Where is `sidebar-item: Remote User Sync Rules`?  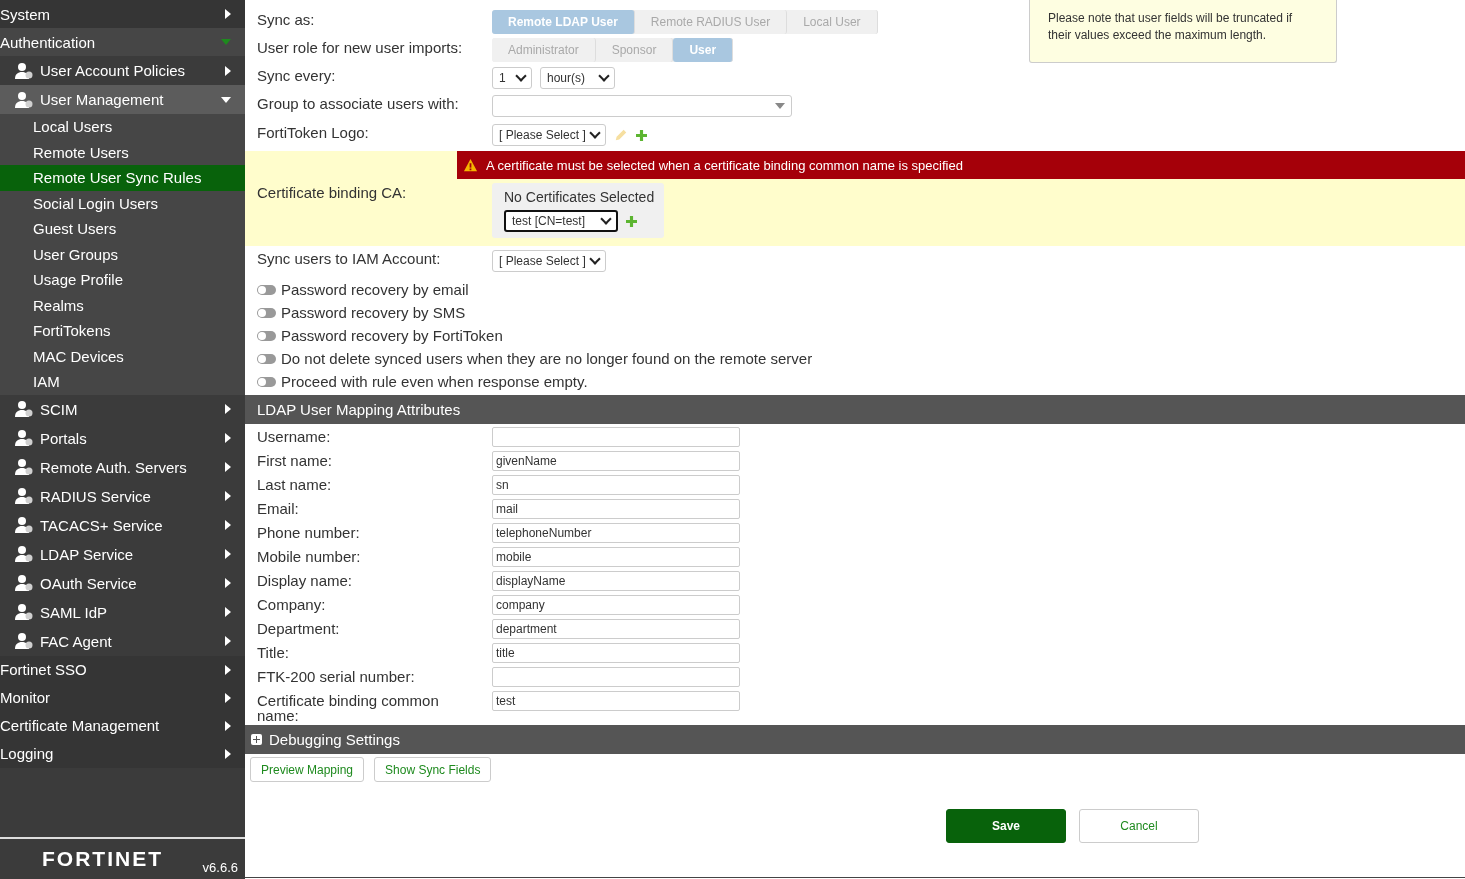 sidebar-item: Remote User Sync Rules is located at coordinates (122, 178).